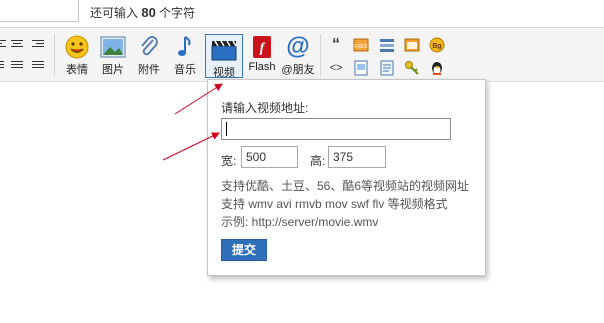  What do you see at coordinates (192, 122) in the screenshot?
I see `annotation-arrows` at bounding box center [192, 122].